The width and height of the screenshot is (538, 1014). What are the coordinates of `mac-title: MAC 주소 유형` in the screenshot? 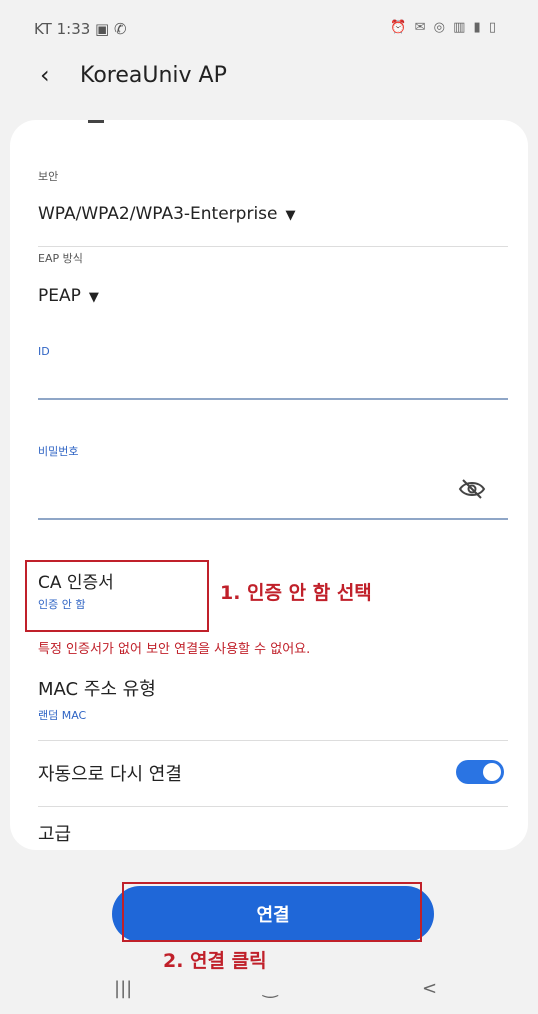 It's located at (97, 689).